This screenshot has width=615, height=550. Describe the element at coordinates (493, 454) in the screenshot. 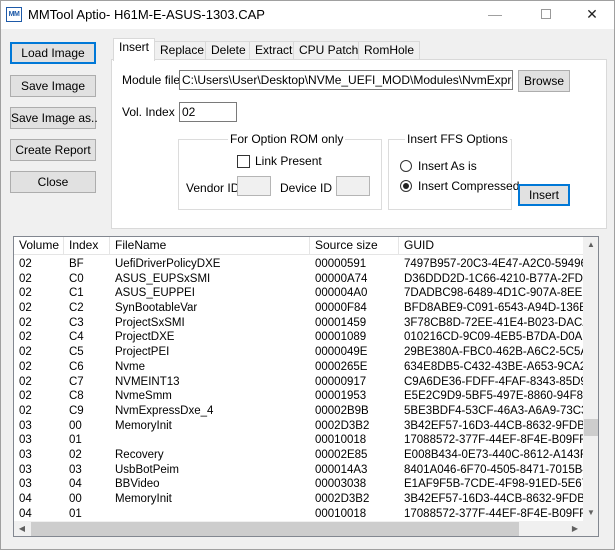

I see `guid-cell: E008B434-0E73-440C-8612-A143F64` at that location.